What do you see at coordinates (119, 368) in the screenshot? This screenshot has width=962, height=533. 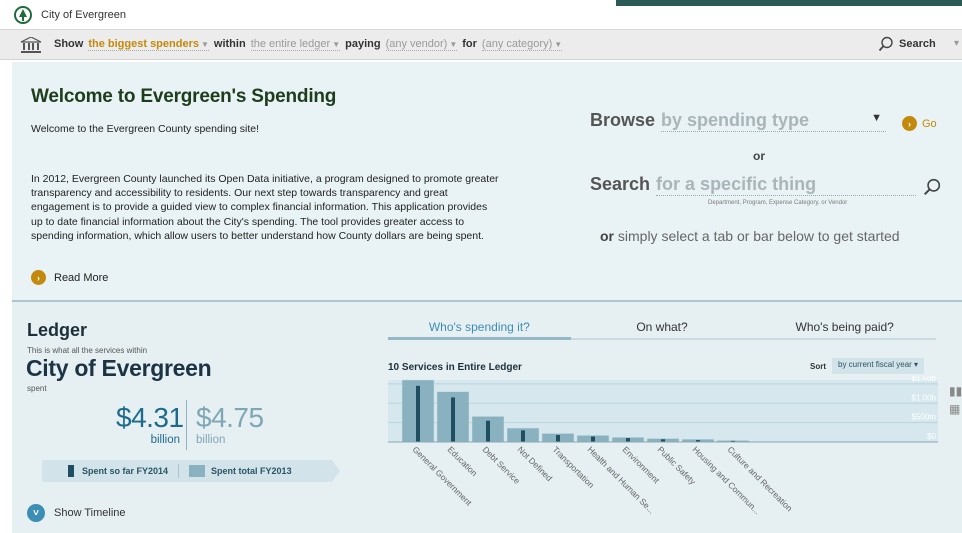 I see `city-name: City of Evergreen` at bounding box center [119, 368].